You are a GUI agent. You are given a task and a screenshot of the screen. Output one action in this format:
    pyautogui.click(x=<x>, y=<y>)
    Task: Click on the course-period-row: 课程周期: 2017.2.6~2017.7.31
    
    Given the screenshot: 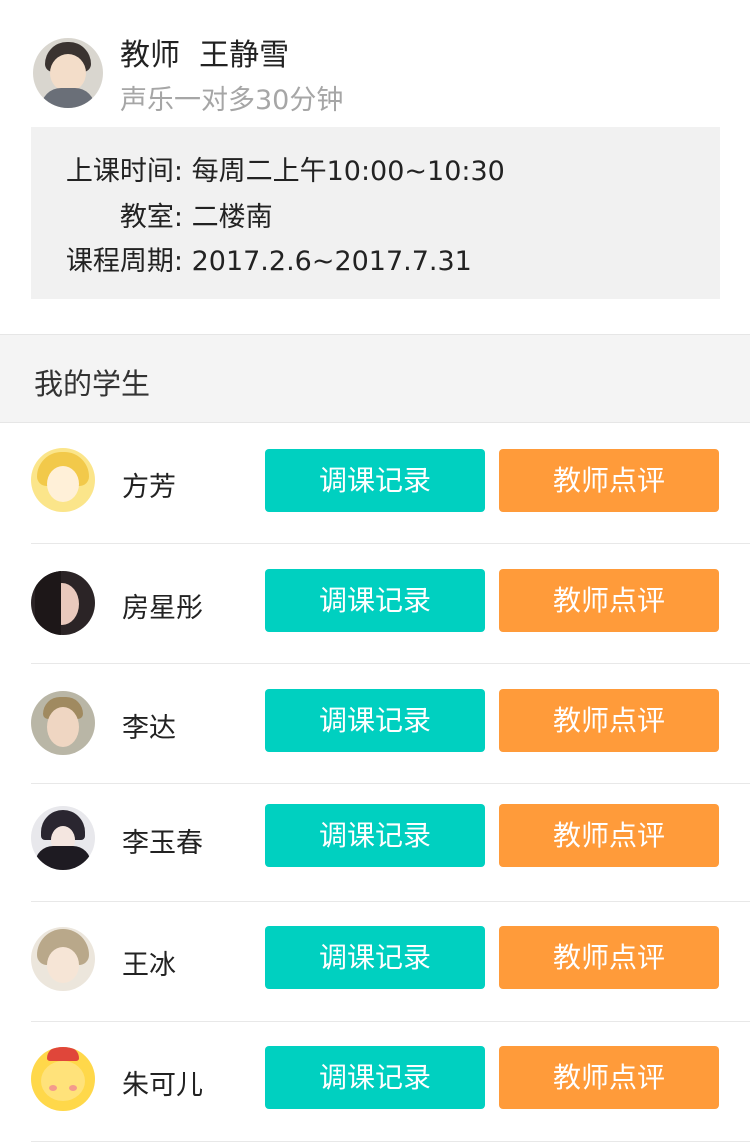 What is the action you would take?
    pyautogui.click(x=266, y=258)
    